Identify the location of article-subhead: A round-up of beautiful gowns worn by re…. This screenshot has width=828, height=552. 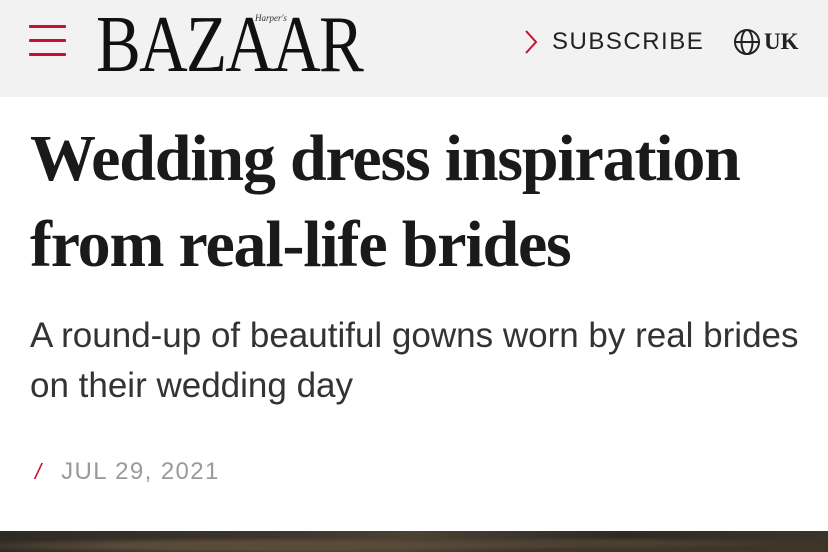
(414, 360).